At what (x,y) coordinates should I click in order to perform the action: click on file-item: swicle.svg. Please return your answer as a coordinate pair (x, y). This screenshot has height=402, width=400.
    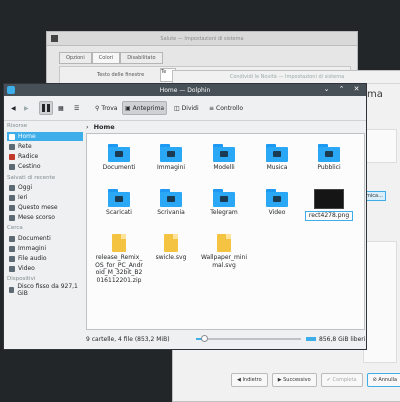
    Looking at the image, I should click on (171, 248).